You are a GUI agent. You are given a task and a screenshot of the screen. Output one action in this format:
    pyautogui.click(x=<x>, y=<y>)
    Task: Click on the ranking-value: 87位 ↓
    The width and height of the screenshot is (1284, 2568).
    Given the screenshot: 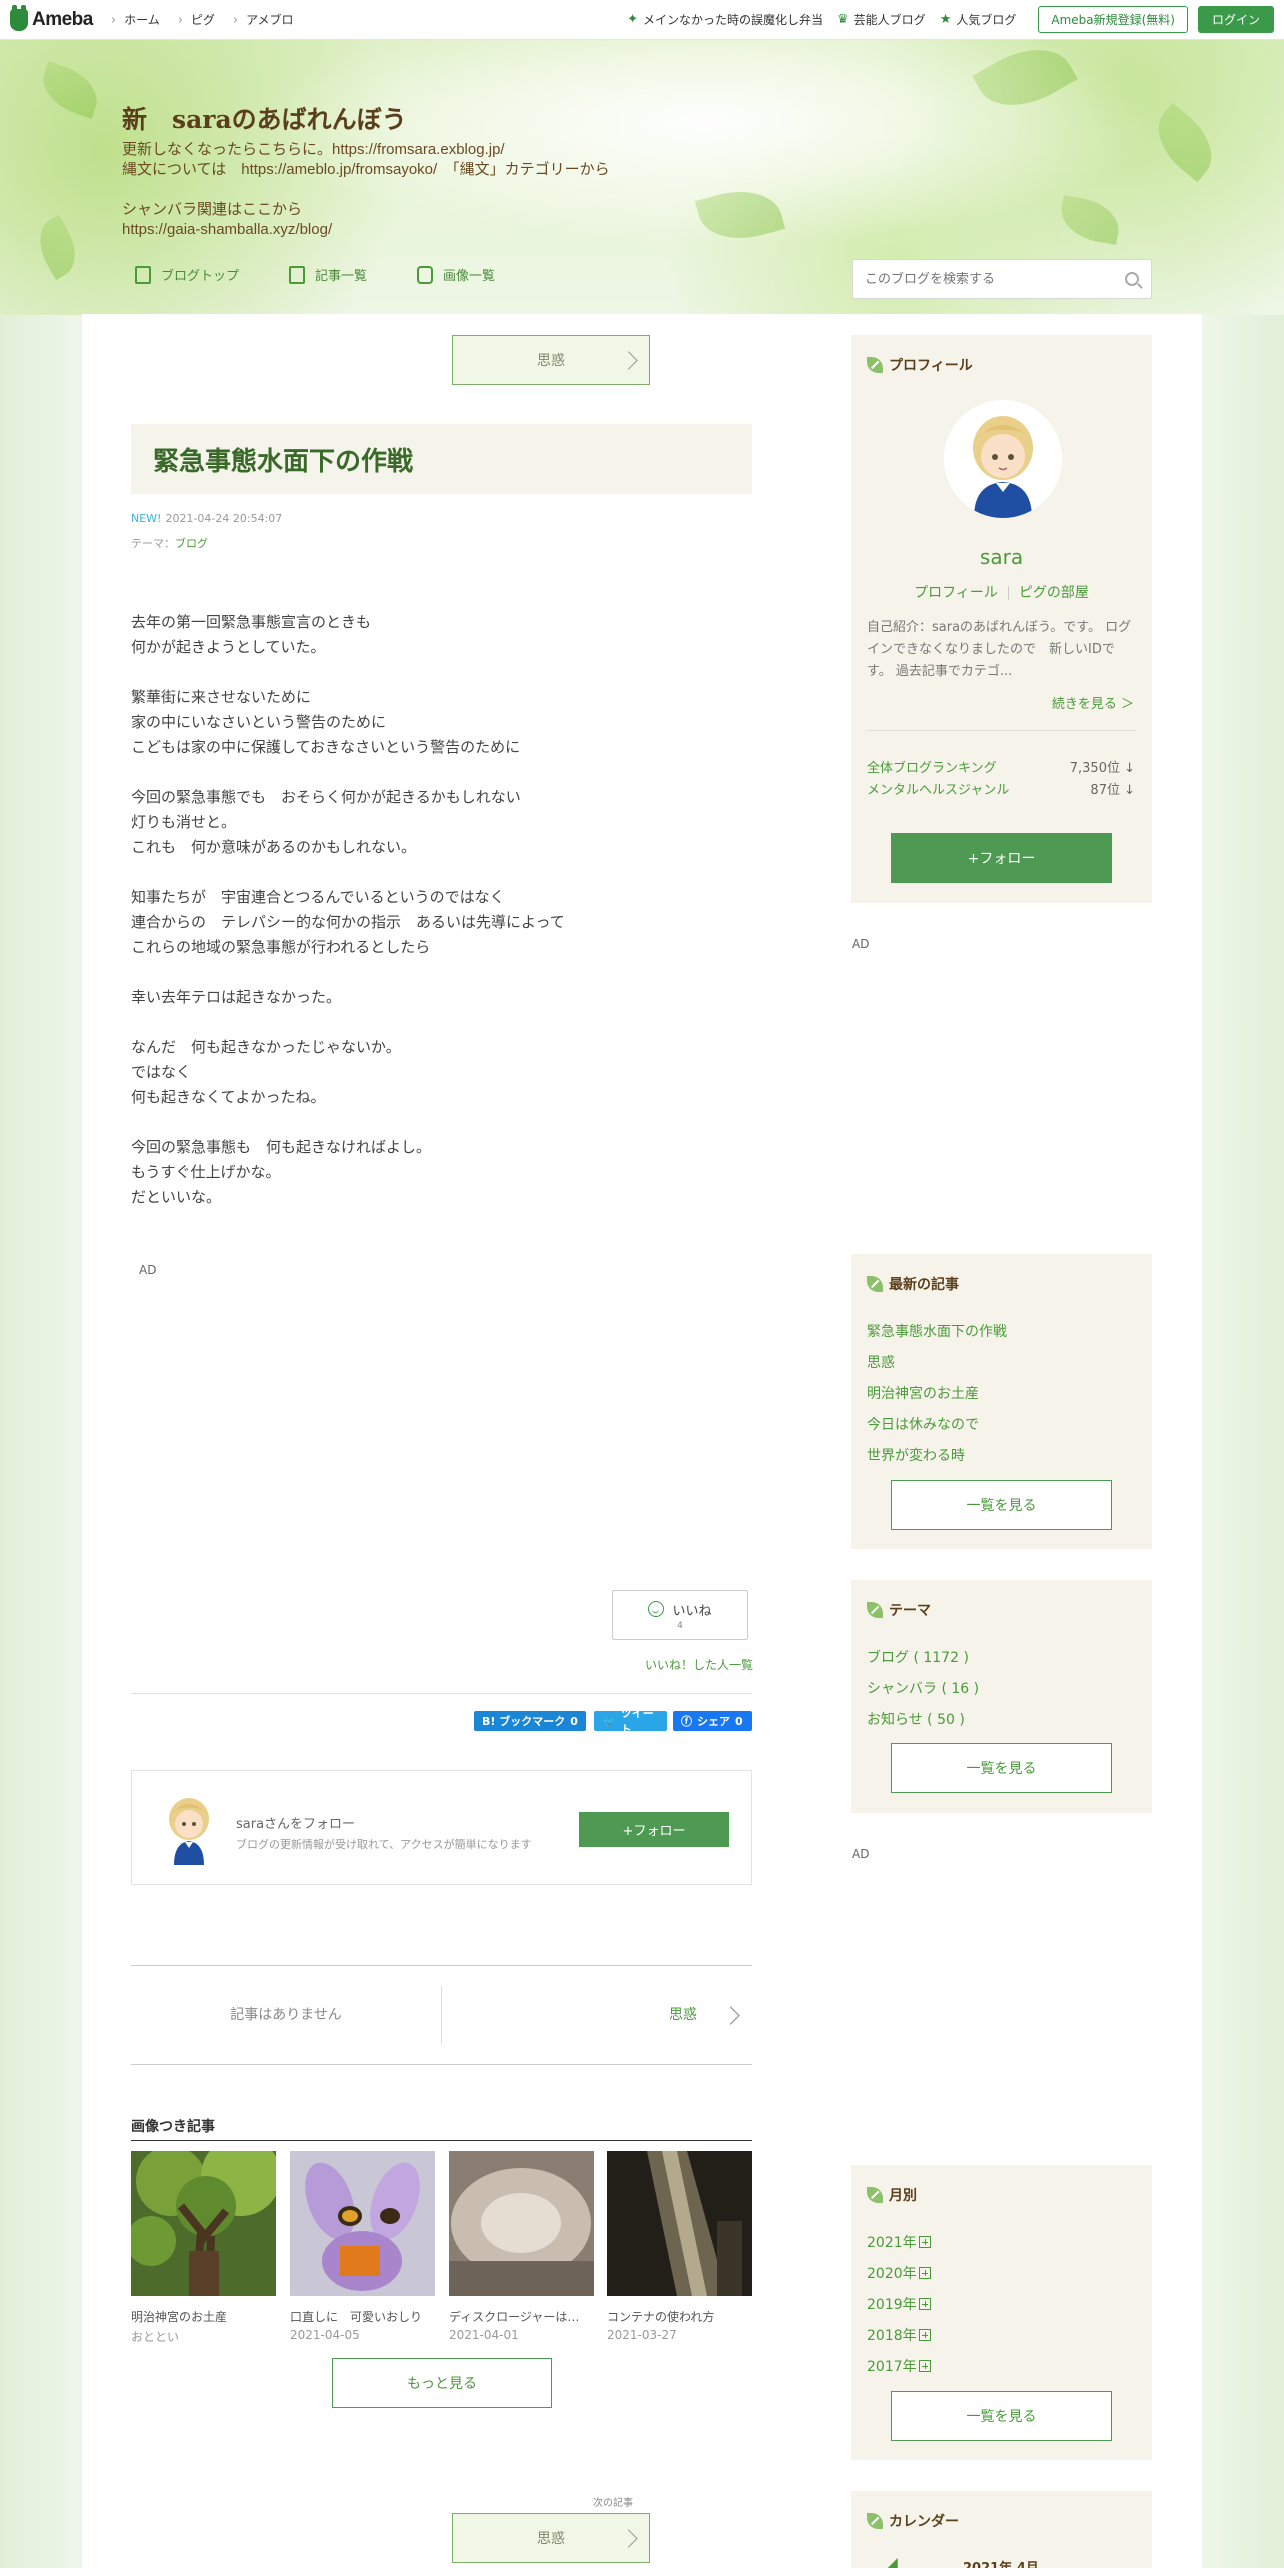 What is the action you would take?
    pyautogui.click(x=1112, y=790)
    